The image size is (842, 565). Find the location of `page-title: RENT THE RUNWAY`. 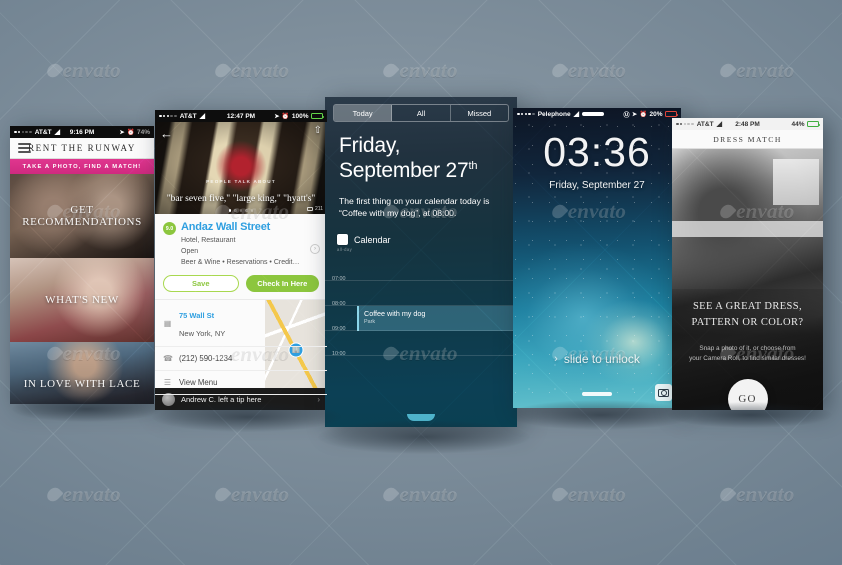

page-title: RENT THE RUNWAY is located at coordinates (82, 148).